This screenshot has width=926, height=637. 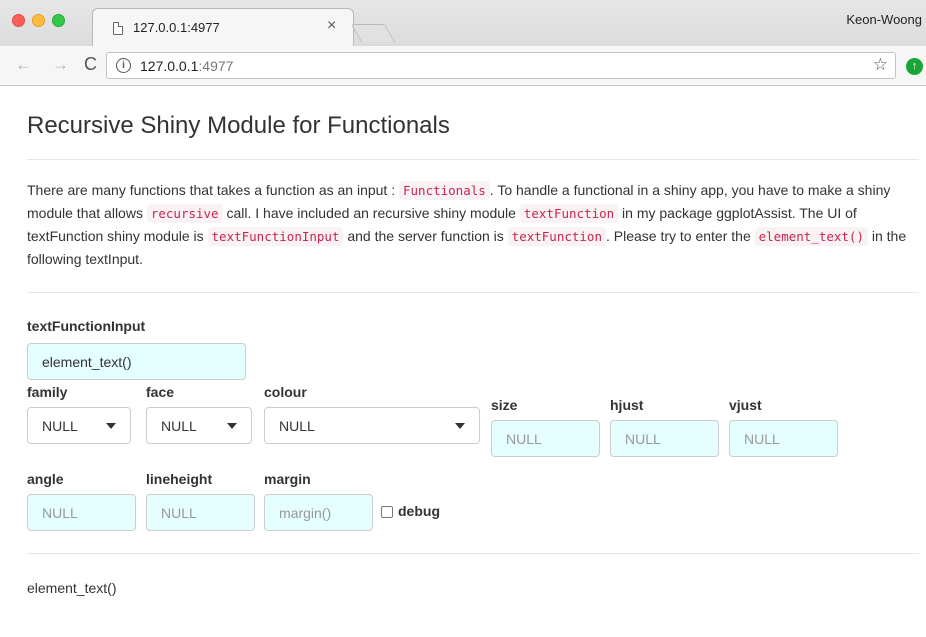 I want to click on browser-toolbar: ← → C i 127.0.0.1:4977 ☆ ↑, so click(x=463, y=66).